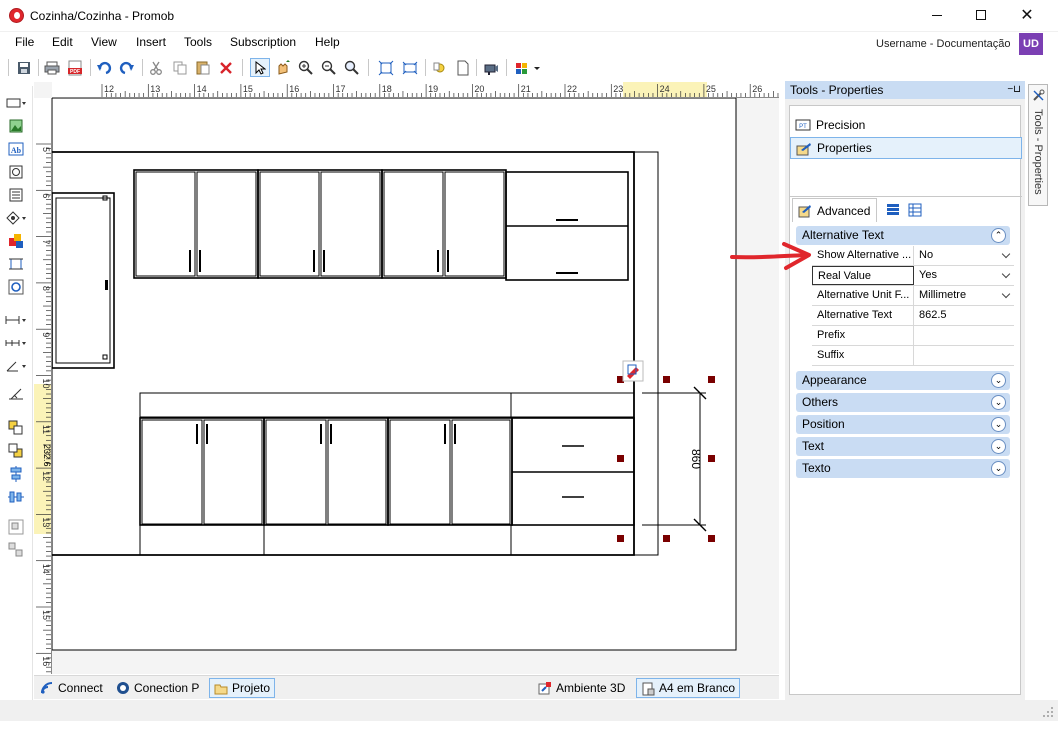  Describe the element at coordinates (410, 67) in the screenshot. I see `fit-all-icon` at that location.